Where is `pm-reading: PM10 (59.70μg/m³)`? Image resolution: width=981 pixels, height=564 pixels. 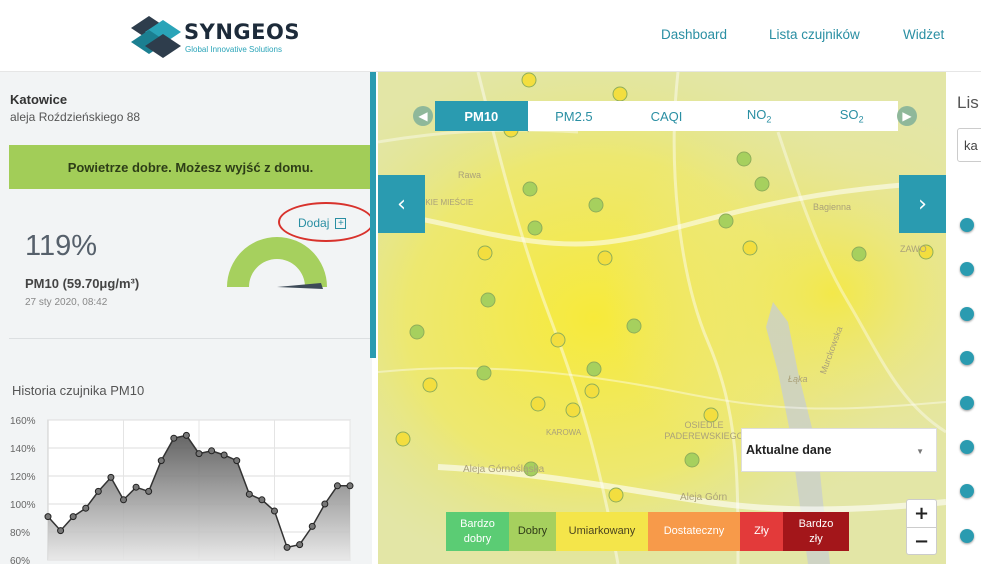
pm-reading: PM10 (59.70μg/m³) is located at coordinates (82, 283).